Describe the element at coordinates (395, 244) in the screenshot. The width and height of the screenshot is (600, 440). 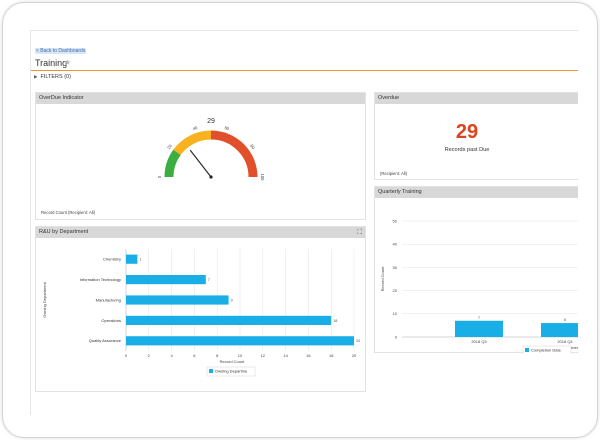
I see `y-tick-label: 40` at that location.